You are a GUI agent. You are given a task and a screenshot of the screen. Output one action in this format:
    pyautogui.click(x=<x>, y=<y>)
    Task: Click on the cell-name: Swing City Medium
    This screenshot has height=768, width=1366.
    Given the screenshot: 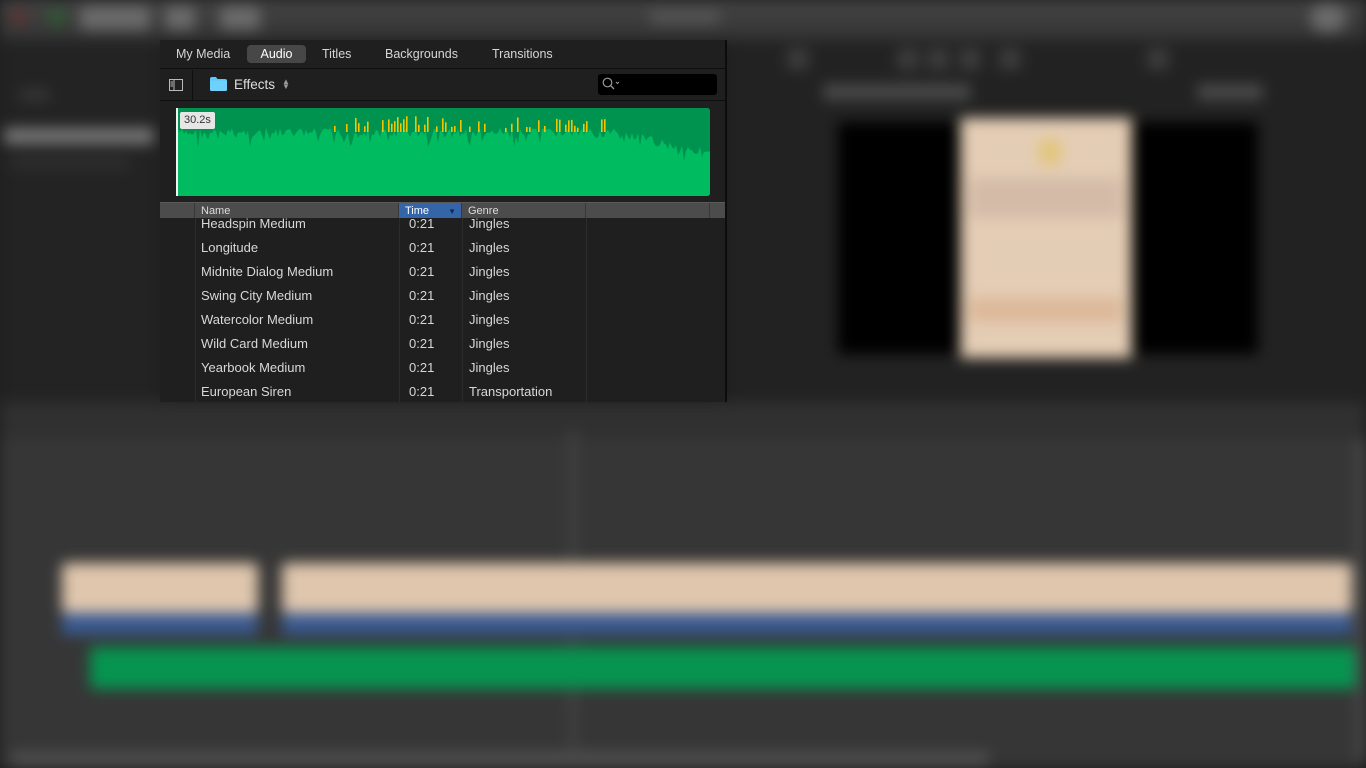 What is the action you would take?
    pyautogui.click(x=257, y=295)
    